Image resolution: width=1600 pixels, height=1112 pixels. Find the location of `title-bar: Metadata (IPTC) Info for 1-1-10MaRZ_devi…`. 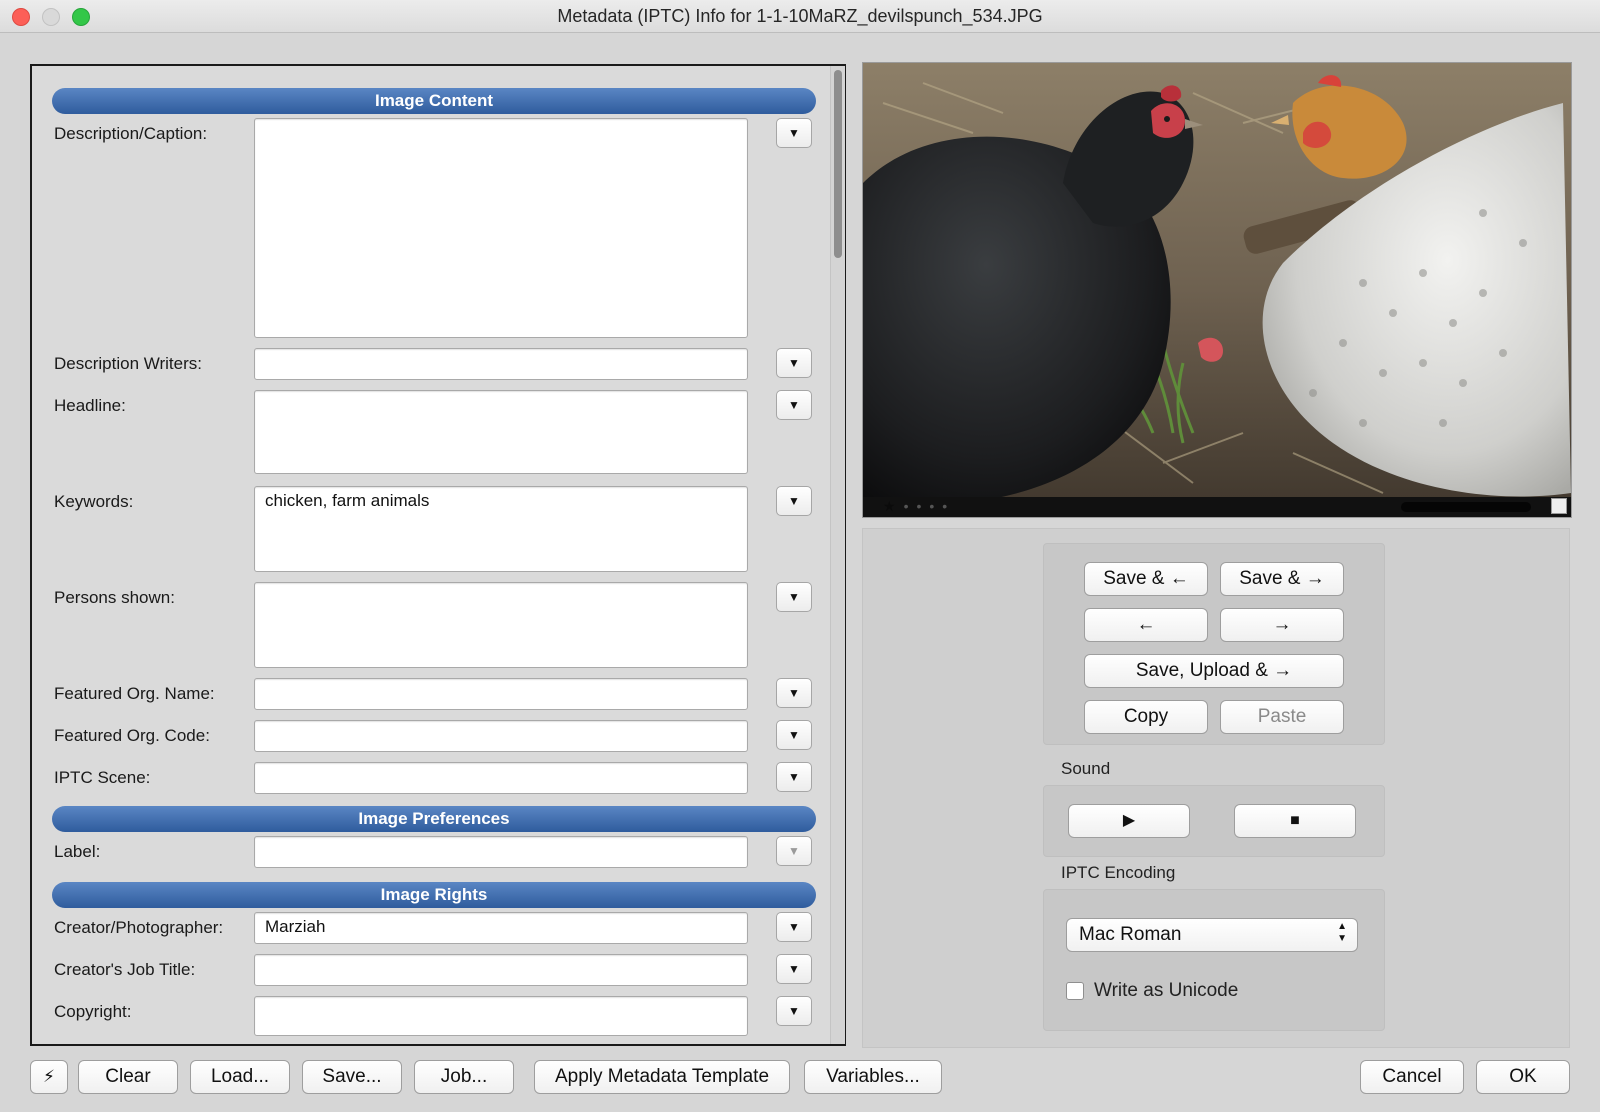

title-bar: Metadata (IPTC) Info for 1-1-10MaRZ_devi… is located at coordinates (800, 16).